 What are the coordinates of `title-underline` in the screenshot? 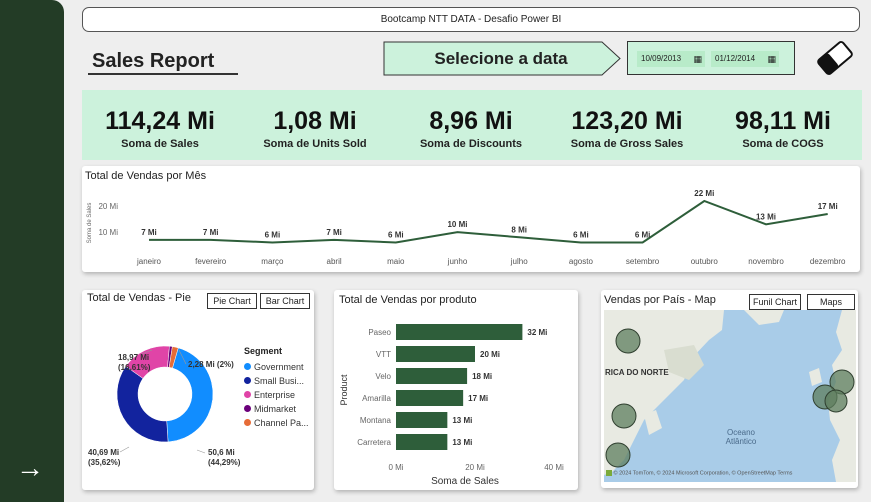 It's located at (163, 74).